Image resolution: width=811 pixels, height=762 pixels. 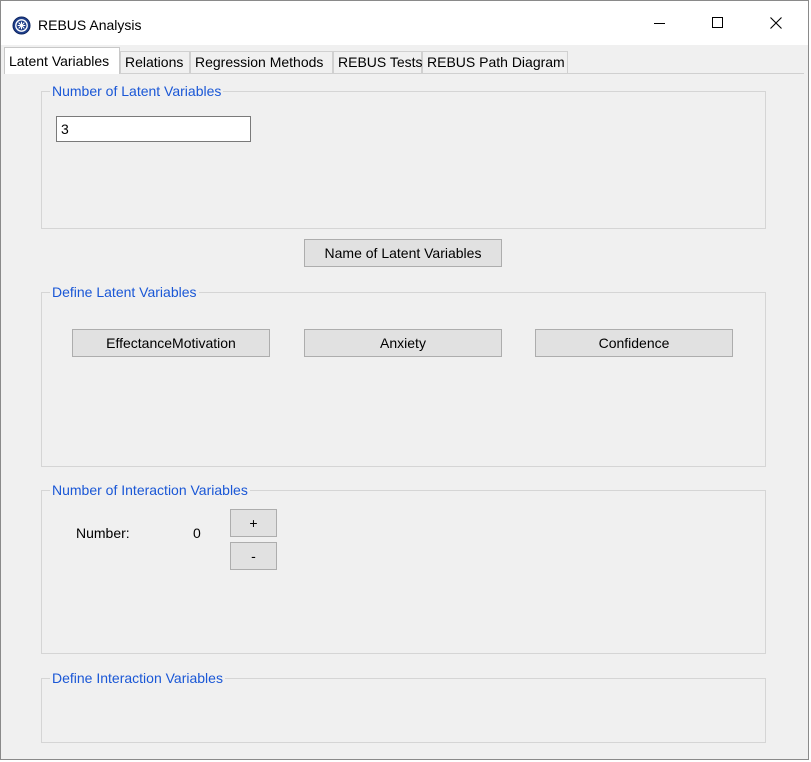 What do you see at coordinates (103, 533) in the screenshot?
I see `interaction-number-label: Number:` at bounding box center [103, 533].